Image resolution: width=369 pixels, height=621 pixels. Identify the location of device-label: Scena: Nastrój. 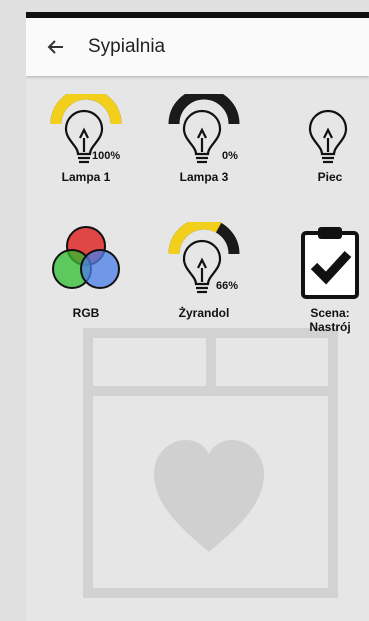
(330, 320).